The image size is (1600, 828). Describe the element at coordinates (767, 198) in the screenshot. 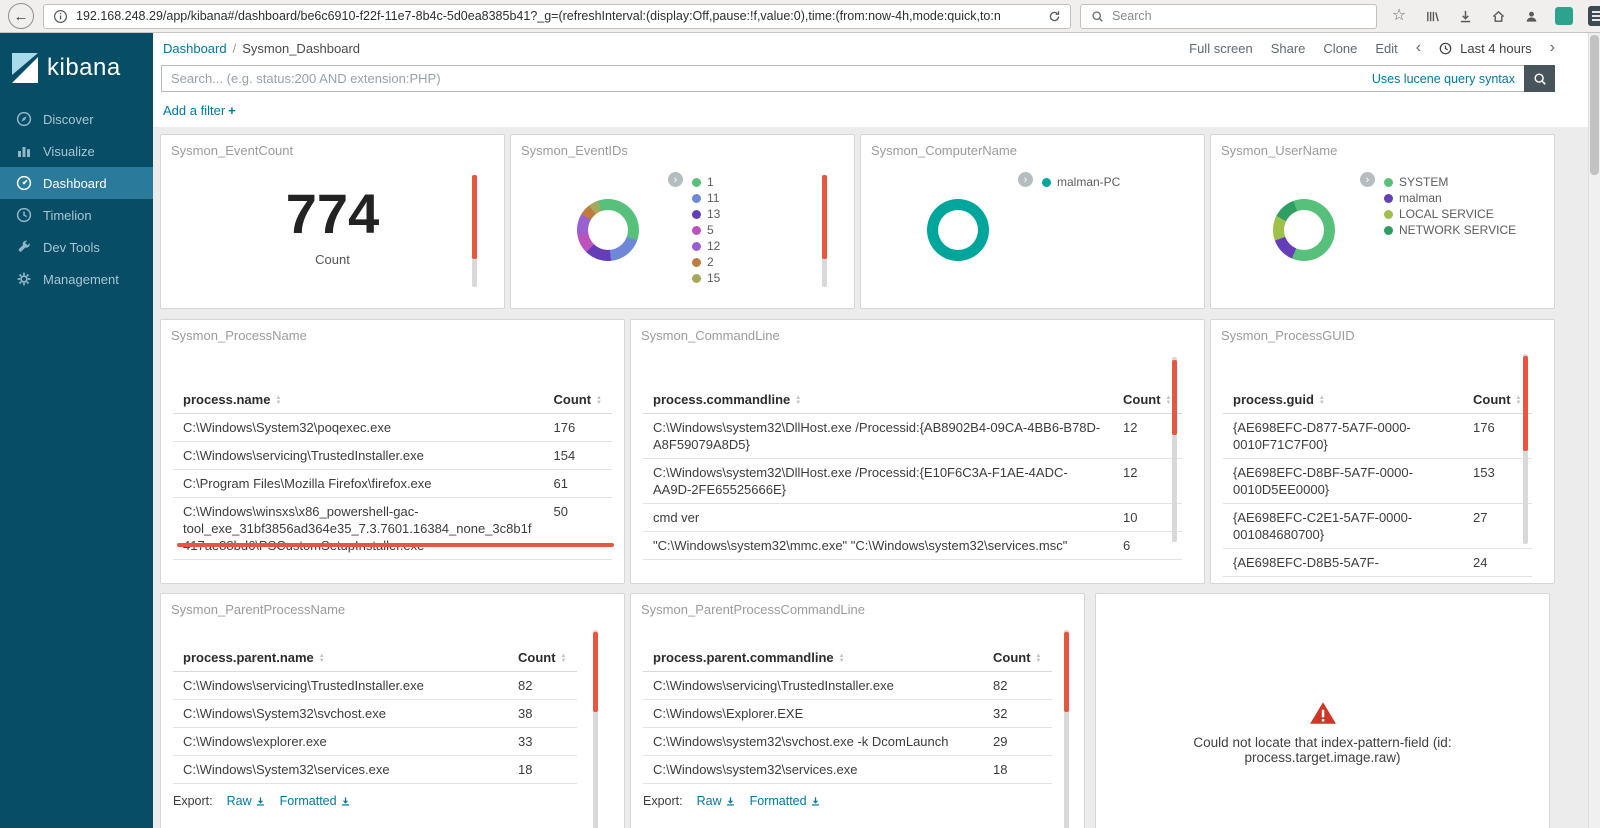

I see `legend-item: 11` at that location.